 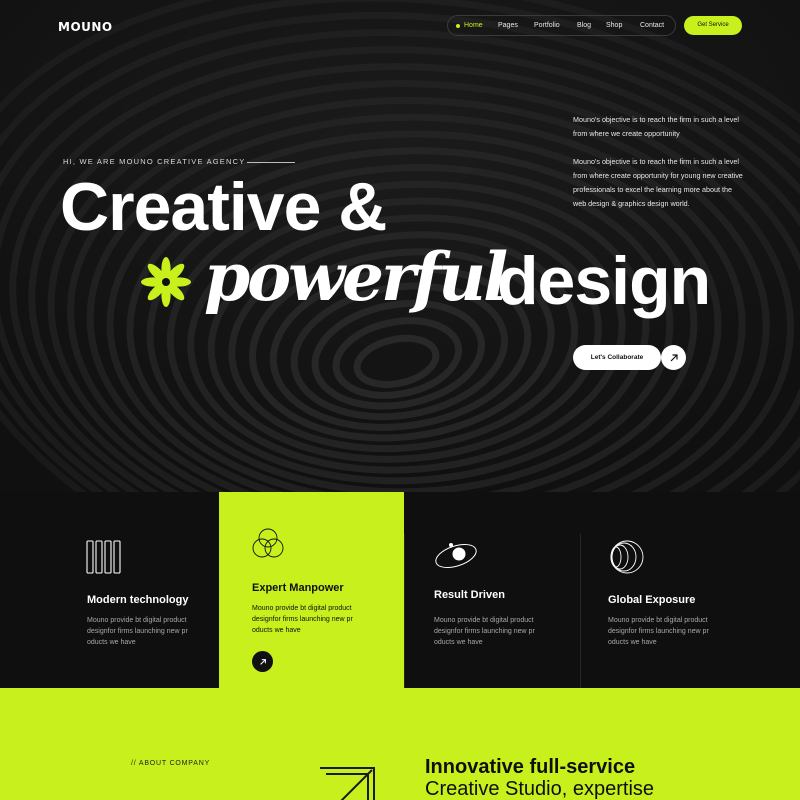 What do you see at coordinates (271, 162) in the screenshot?
I see `kicker-divider` at bounding box center [271, 162].